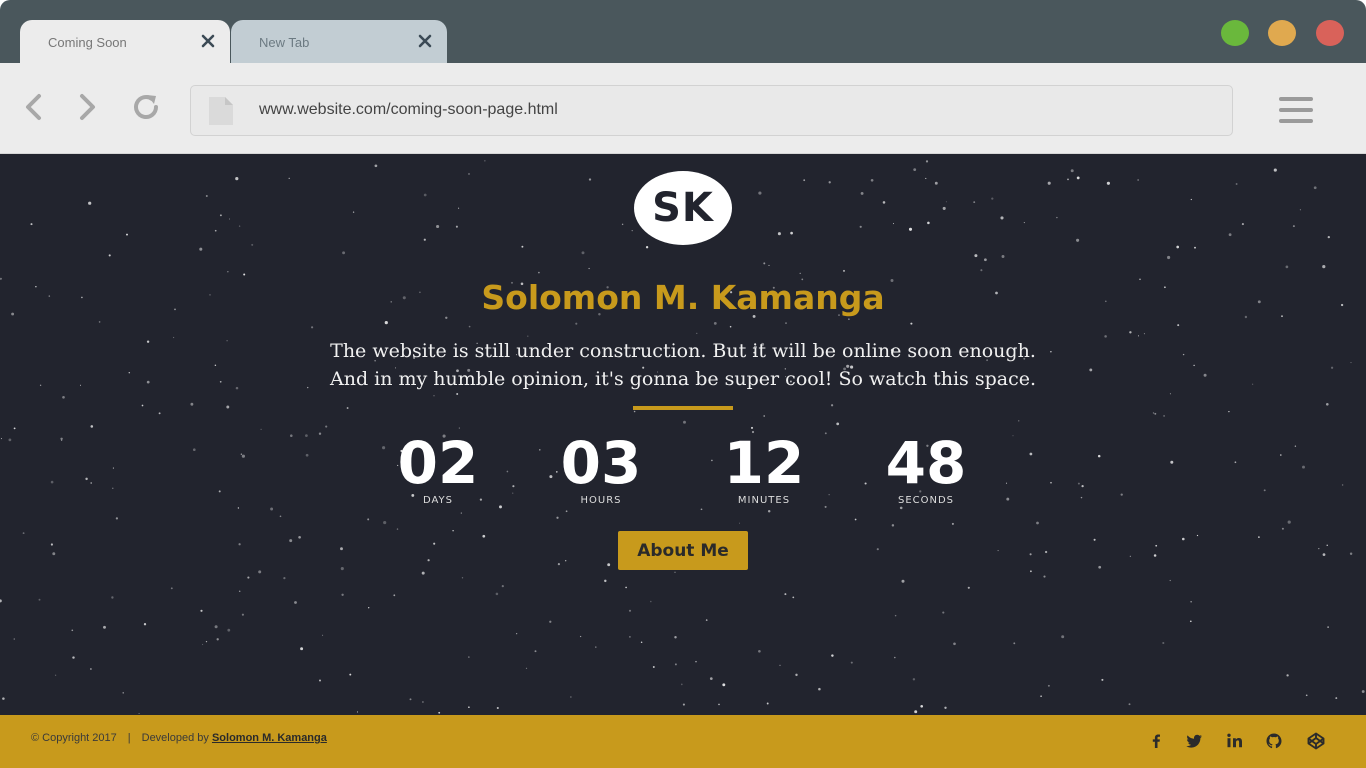 The width and height of the screenshot is (1366, 768). Describe the element at coordinates (601, 500) in the screenshot. I see `countdown-label: HOURS` at that location.